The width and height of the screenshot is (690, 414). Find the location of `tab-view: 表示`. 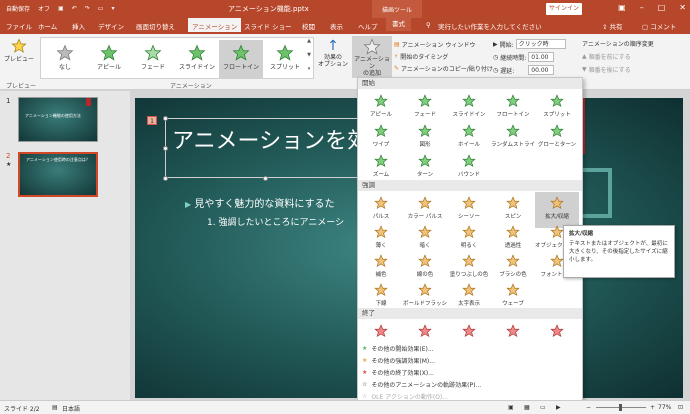

tab-view: 表示 is located at coordinates (336, 26).